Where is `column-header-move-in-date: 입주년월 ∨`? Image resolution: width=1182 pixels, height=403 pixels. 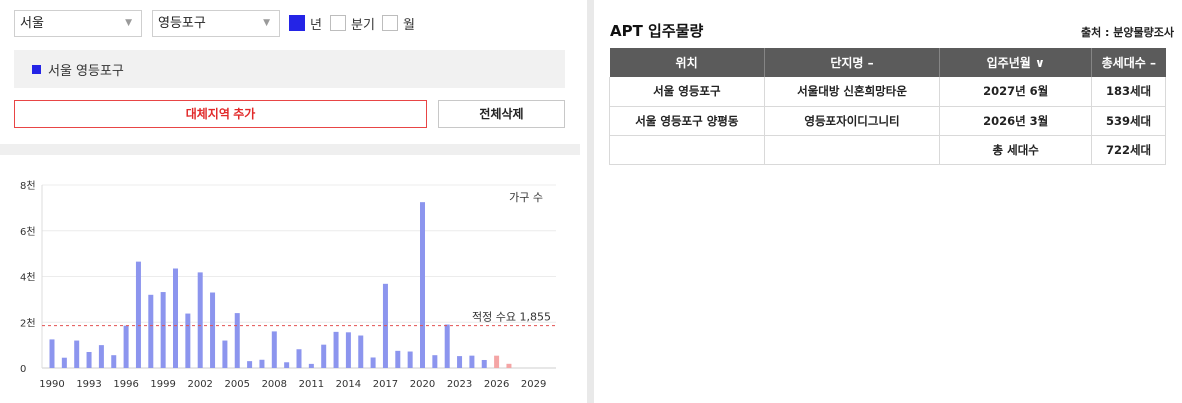
column-header-move-in-date: 입주년월 ∨ is located at coordinates (1016, 62).